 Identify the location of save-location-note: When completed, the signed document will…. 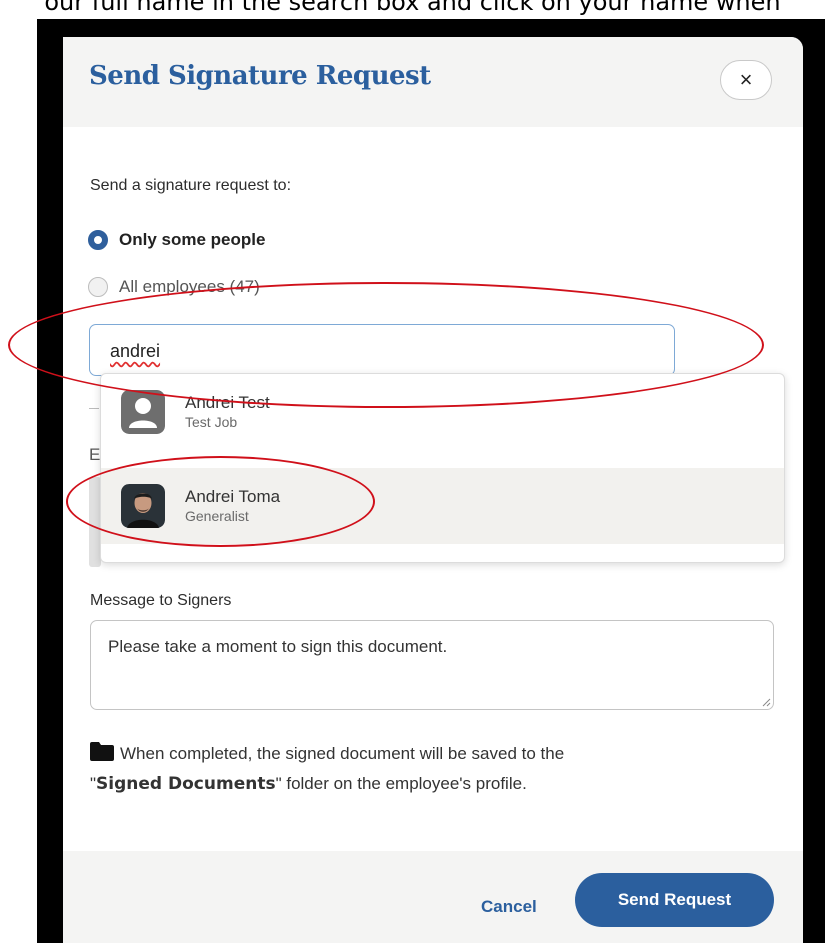
(430, 769).